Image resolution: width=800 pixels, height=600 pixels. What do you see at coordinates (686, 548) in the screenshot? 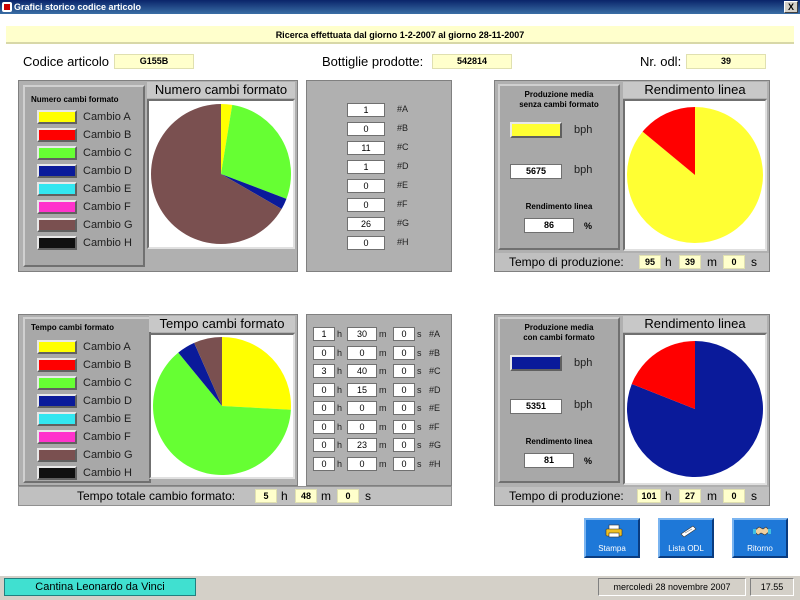
I see `lista-odl-label: Lista ODL` at bounding box center [686, 548].